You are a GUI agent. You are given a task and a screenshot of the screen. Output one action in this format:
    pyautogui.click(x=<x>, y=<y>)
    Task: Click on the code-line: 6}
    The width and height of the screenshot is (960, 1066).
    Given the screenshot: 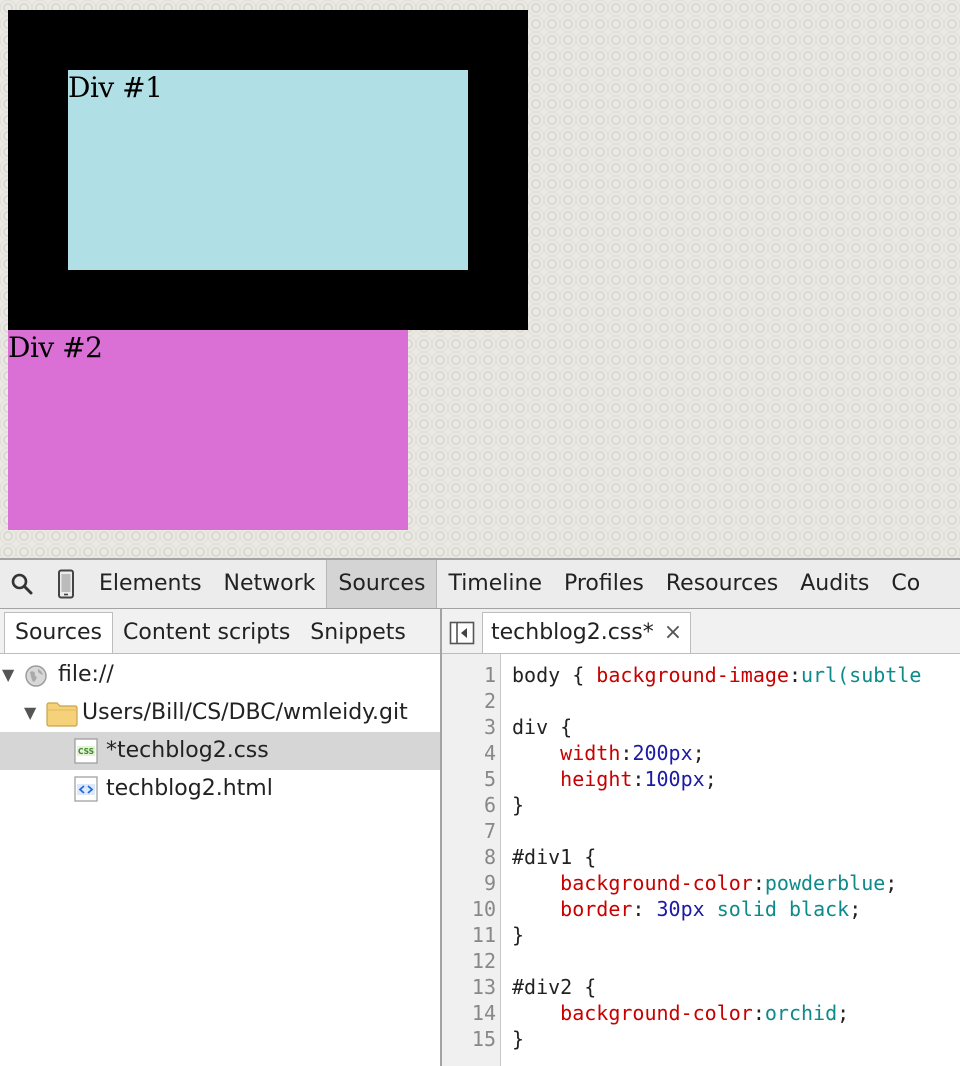 What is the action you would take?
    pyautogui.click(x=701, y=805)
    